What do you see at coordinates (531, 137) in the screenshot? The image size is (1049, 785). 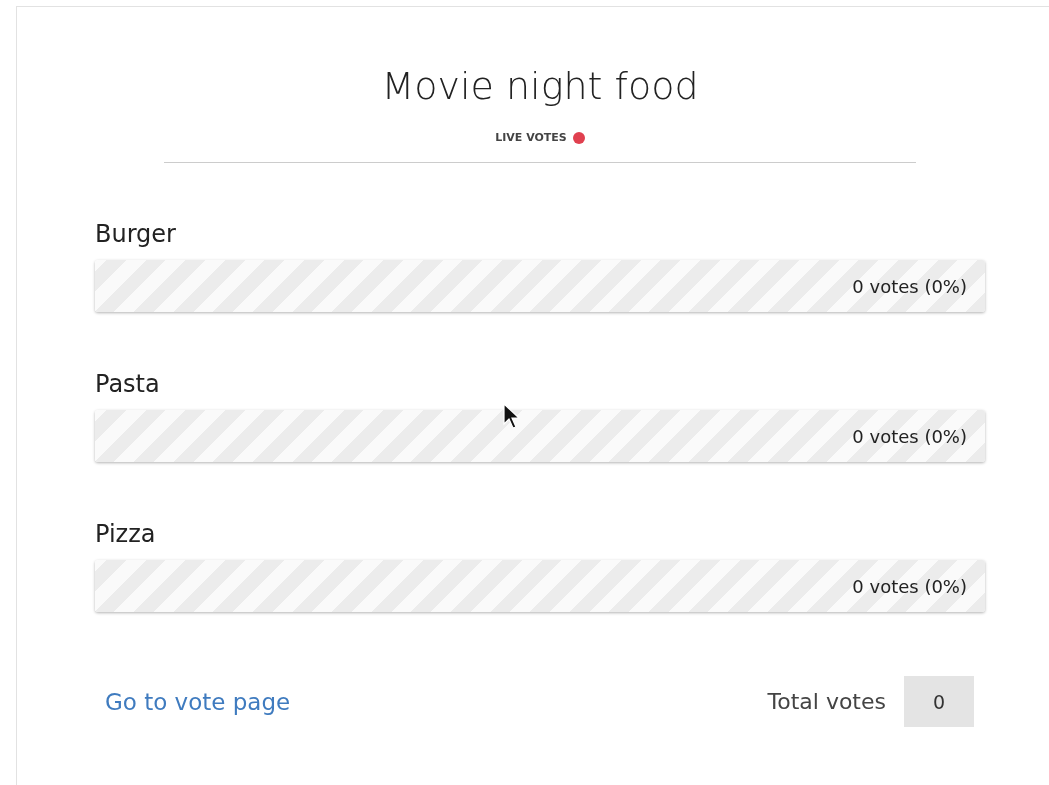 I see `live-votes-label: LIVE VOTES` at bounding box center [531, 137].